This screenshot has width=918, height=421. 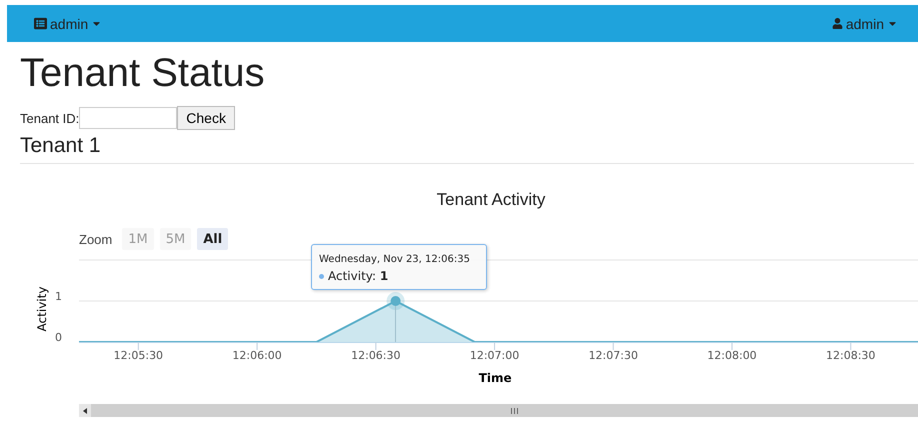 I want to click on menu-button: admin, so click(x=68, y=24).